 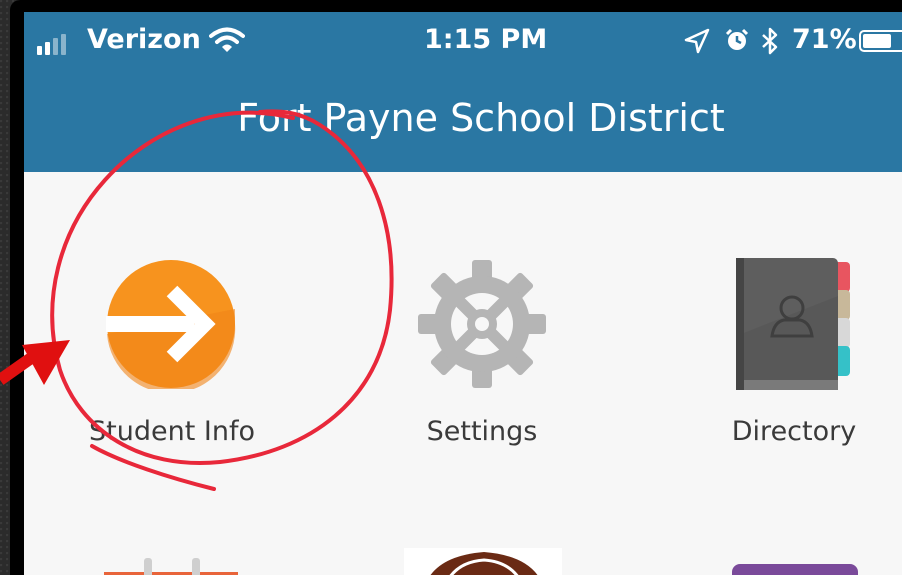 I want to click on clock: 1:15 PM, so click(x=486, y=39).